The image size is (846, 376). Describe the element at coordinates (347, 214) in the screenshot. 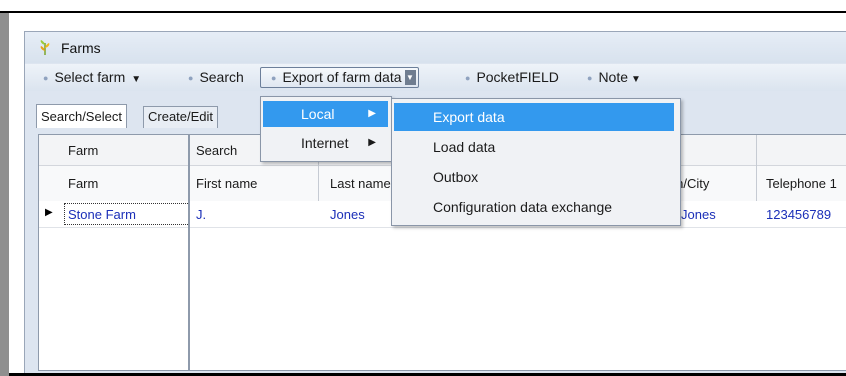

I see `cell-last-name: Jones` at that location.